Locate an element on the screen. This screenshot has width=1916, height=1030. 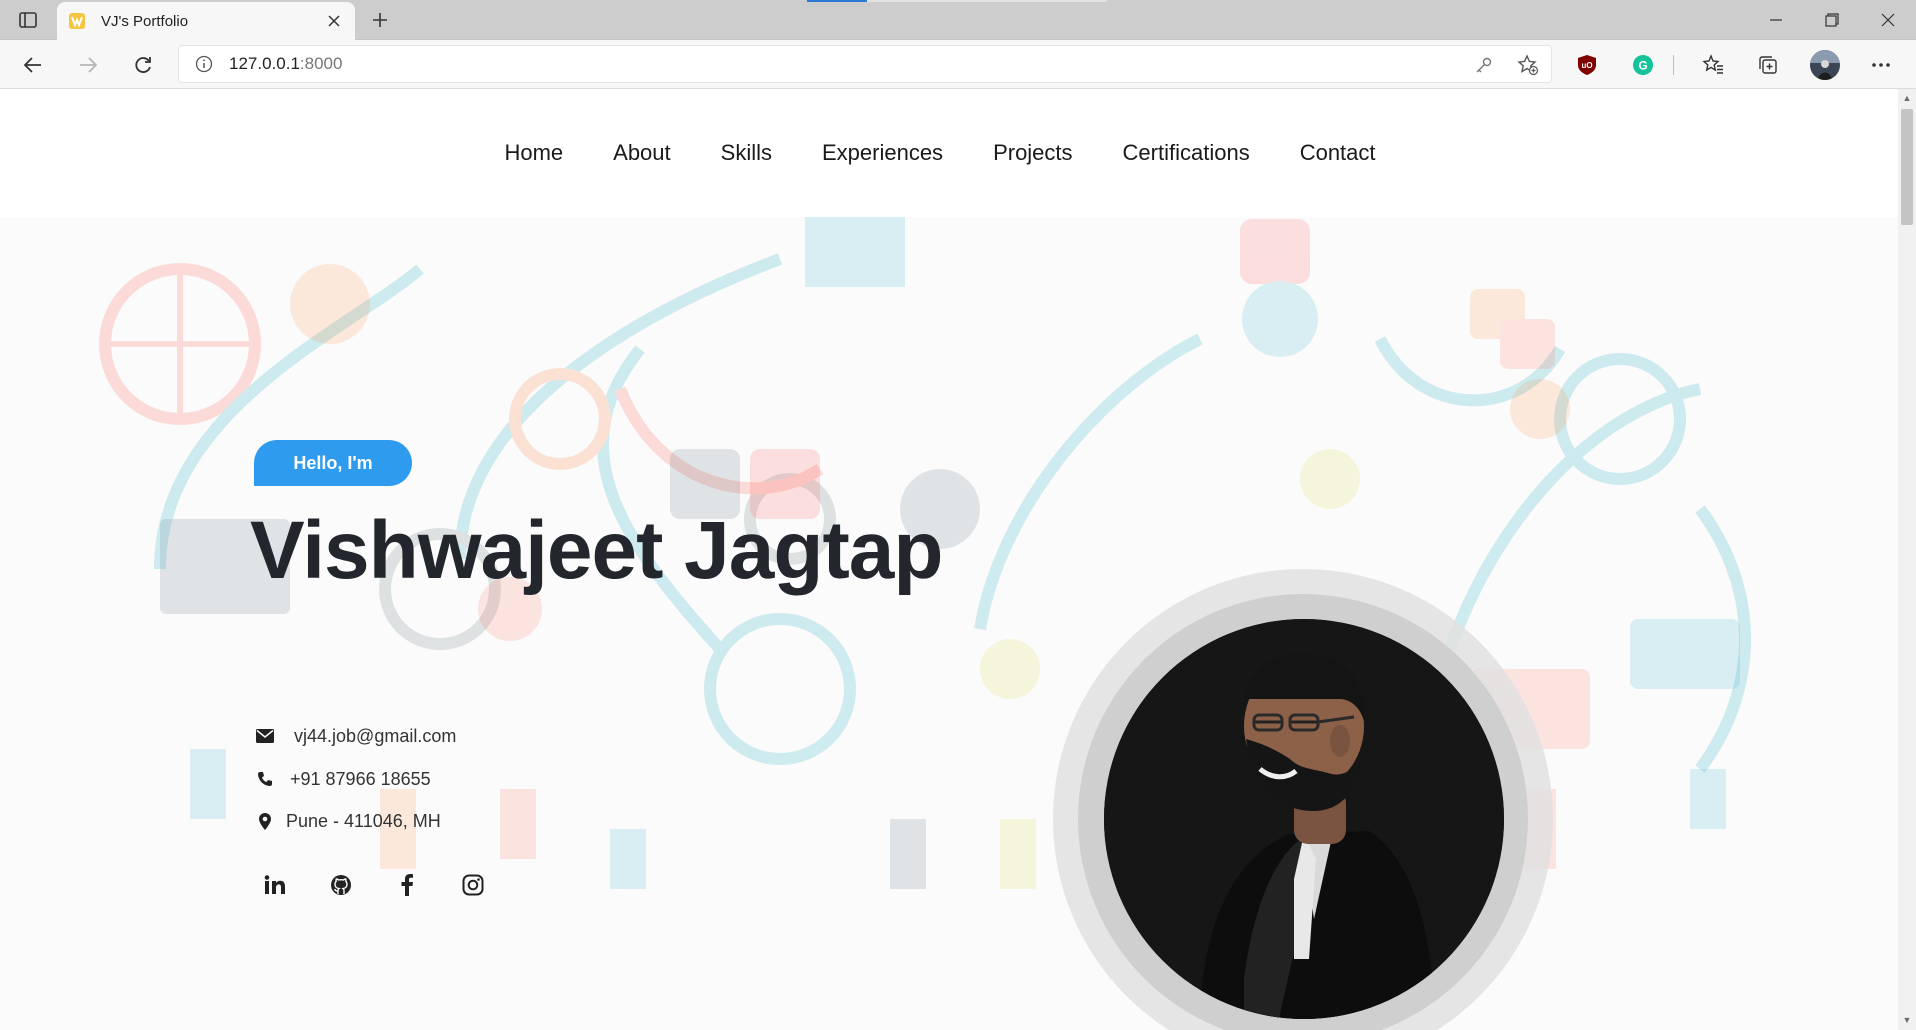
address-bar: 127.0.0.1:8000 is located at coordinates (865, 64).